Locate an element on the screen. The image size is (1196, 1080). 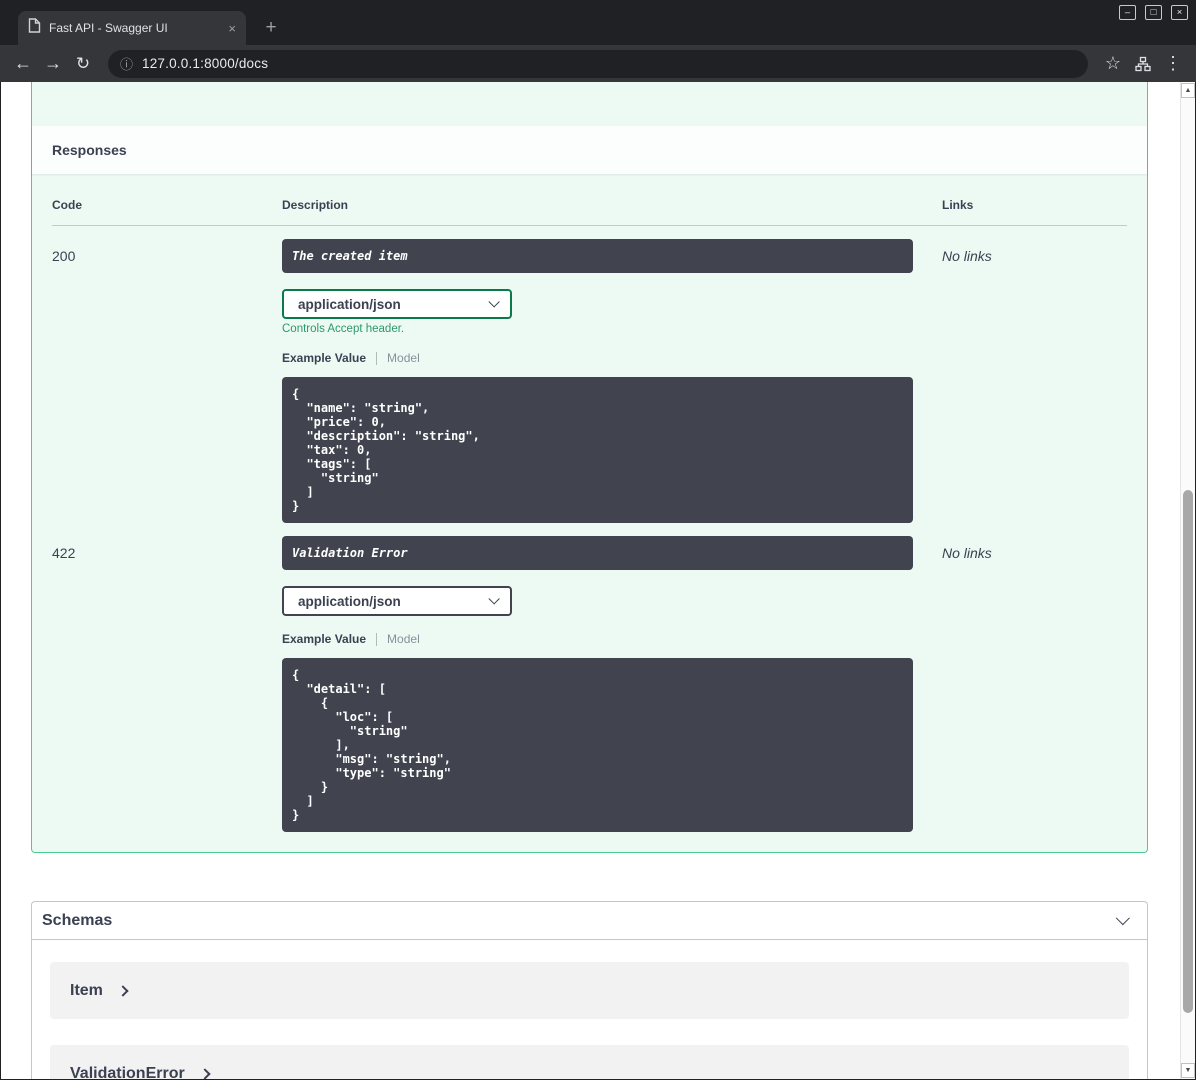
new-tab-button: + is located at coordinates (271, 28).